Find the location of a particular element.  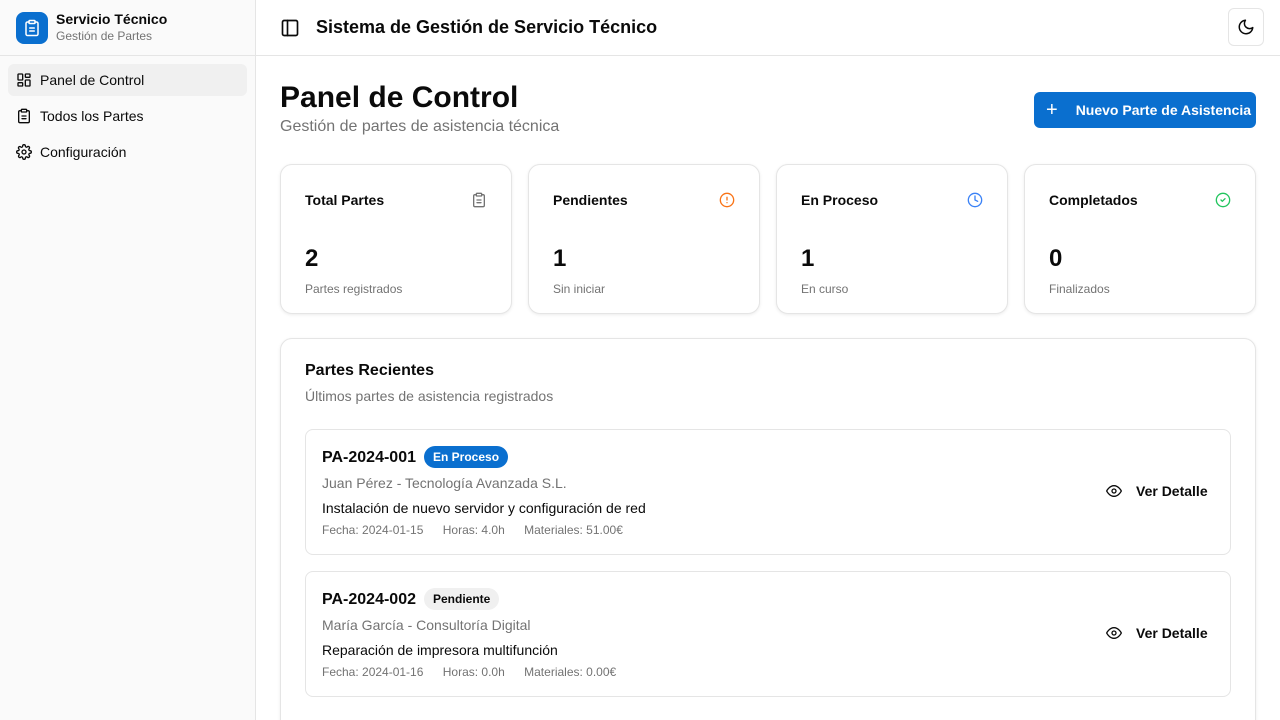

stat-desc: Partes registrados is located at coordinates (354, 289).